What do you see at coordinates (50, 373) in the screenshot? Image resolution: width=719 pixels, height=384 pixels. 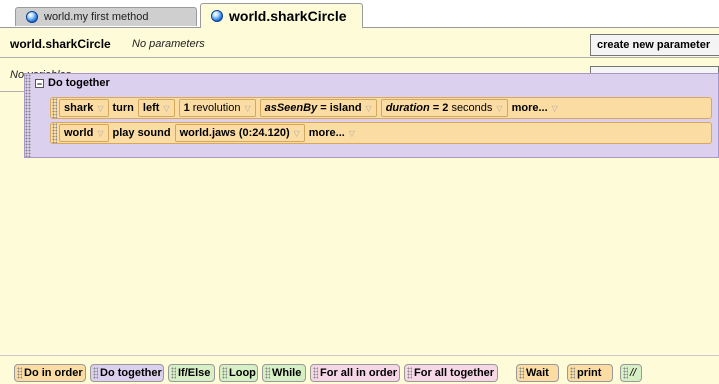 I see `palette-do-in-order: Do in order` at bounding box center [50, 373].